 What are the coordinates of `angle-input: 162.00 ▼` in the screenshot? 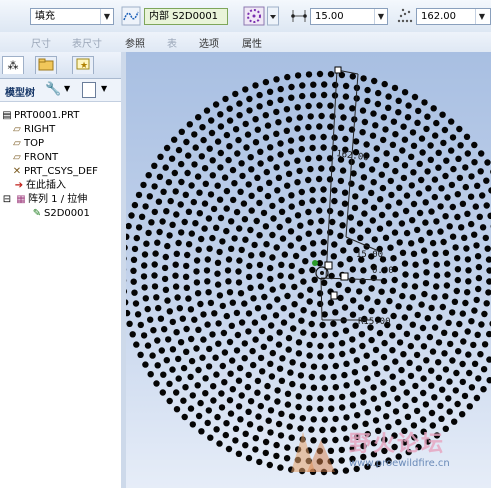 It's located at (453, 16).